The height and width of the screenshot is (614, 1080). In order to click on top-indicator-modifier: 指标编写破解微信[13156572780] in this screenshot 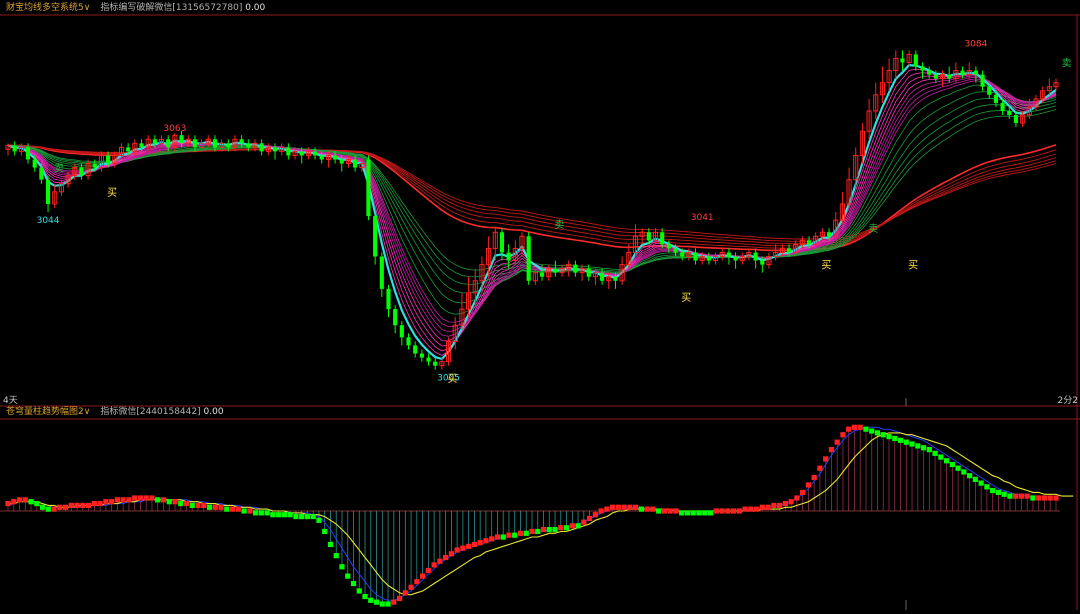, I will do `click(171, 8)`.